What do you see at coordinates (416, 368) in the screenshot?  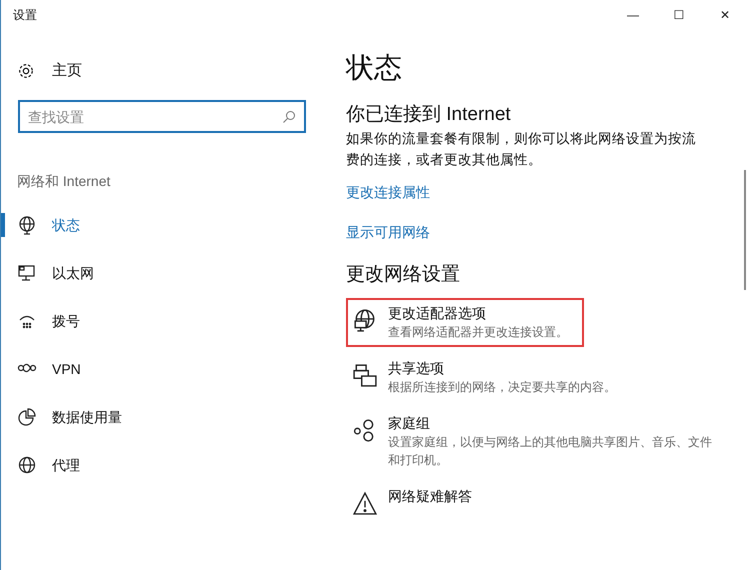 I see `option-title: 共享选项` at bounding box center [416, 368].